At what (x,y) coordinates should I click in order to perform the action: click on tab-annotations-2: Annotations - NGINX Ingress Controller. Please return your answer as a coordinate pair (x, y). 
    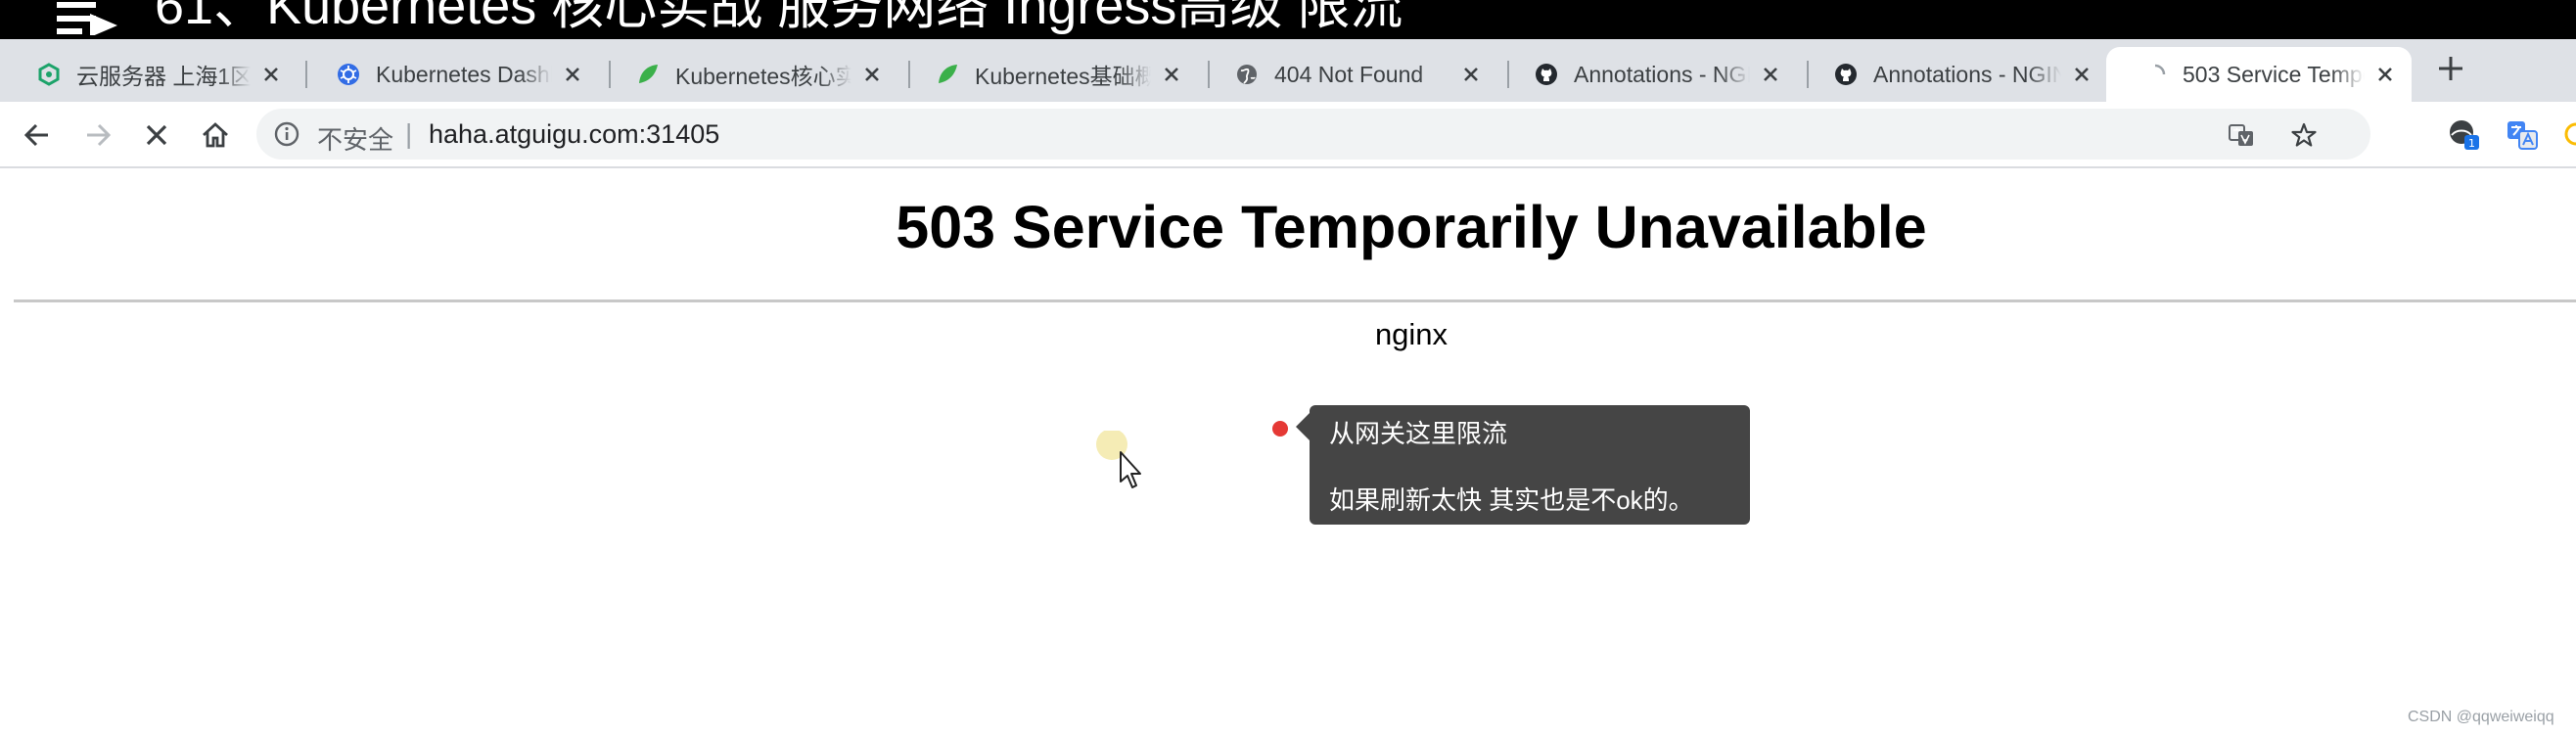
    Looking at the image, I should click on (1953, 74).